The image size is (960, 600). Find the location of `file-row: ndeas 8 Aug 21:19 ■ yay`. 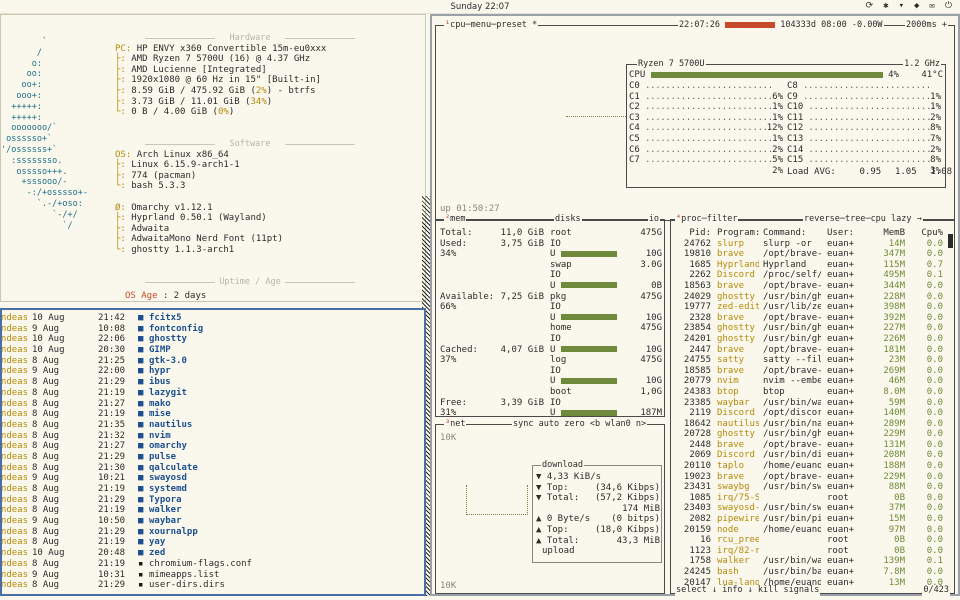

file-row: ndeas 8 Aug 21:19 ■ yay is located at coordinates (212, 542).